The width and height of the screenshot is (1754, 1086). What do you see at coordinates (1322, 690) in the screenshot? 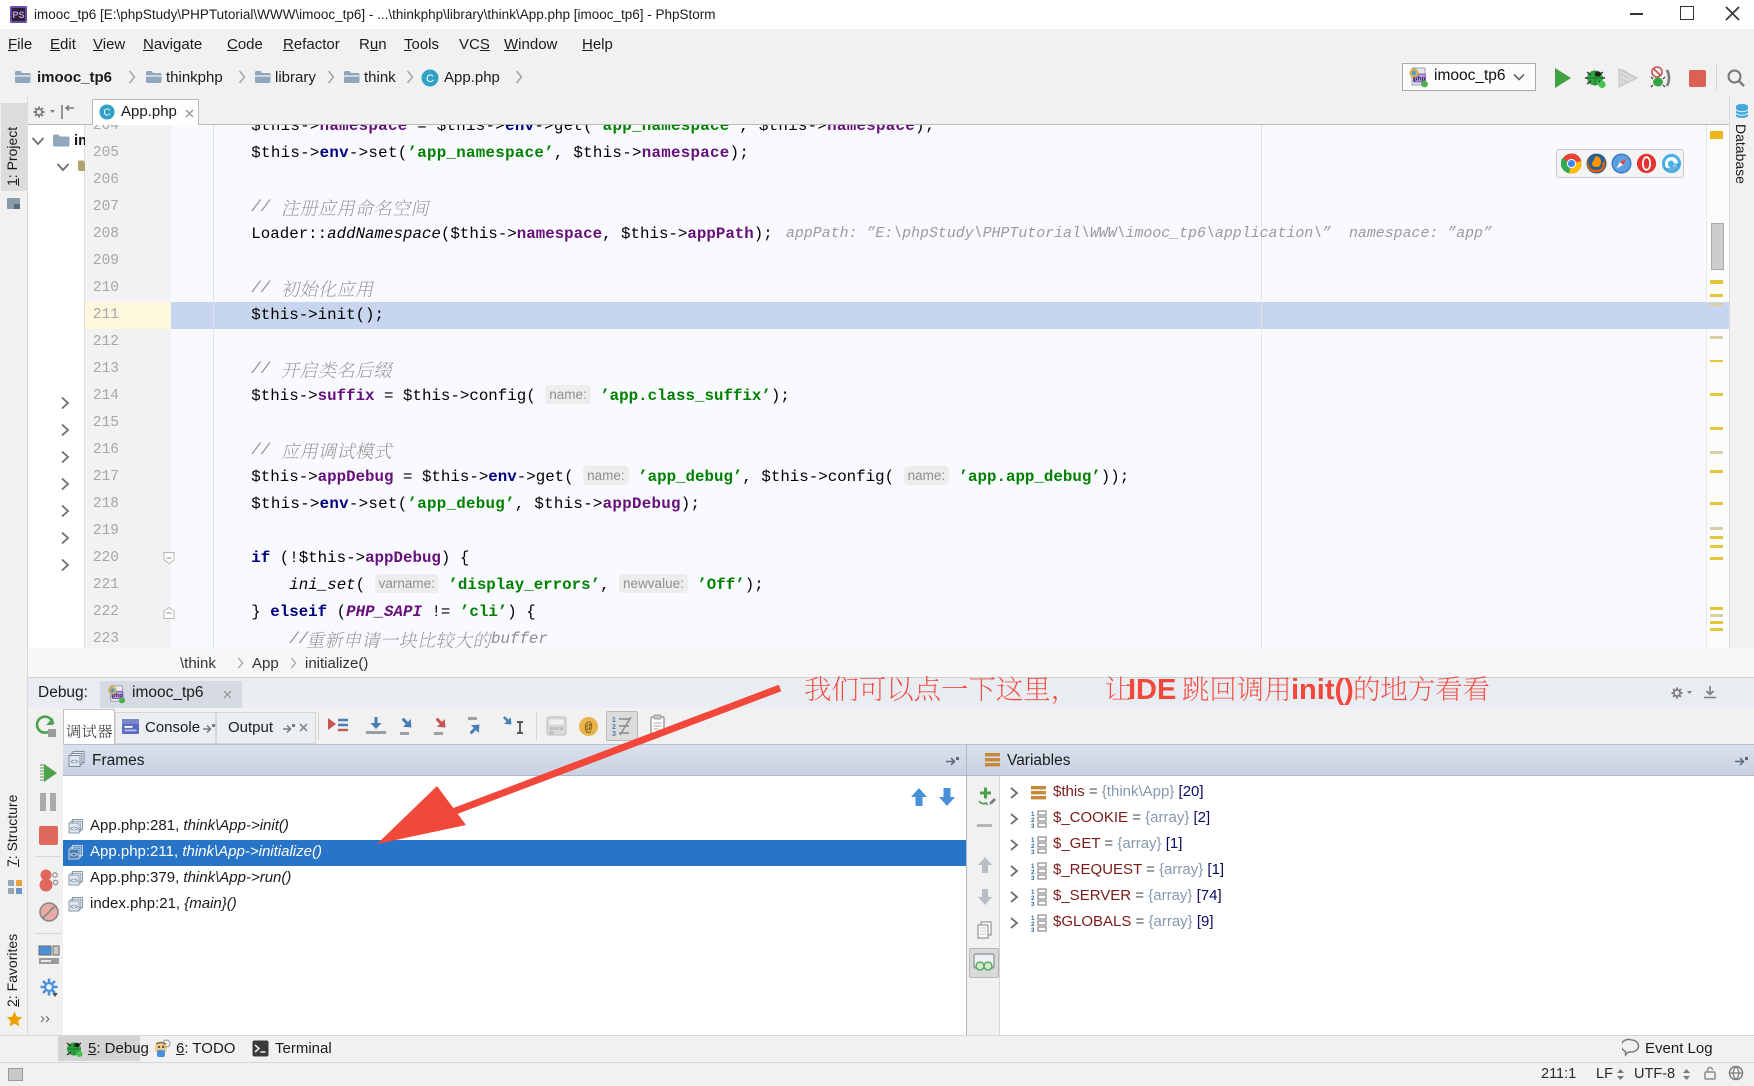
I see `svg-text: init()` at bounding box center [1322, 690].